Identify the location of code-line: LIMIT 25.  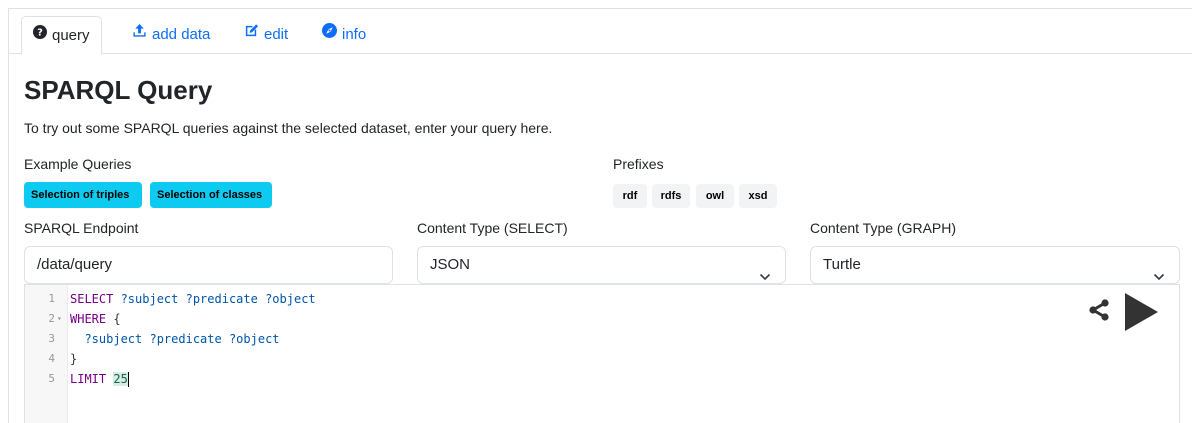
(99, 379).